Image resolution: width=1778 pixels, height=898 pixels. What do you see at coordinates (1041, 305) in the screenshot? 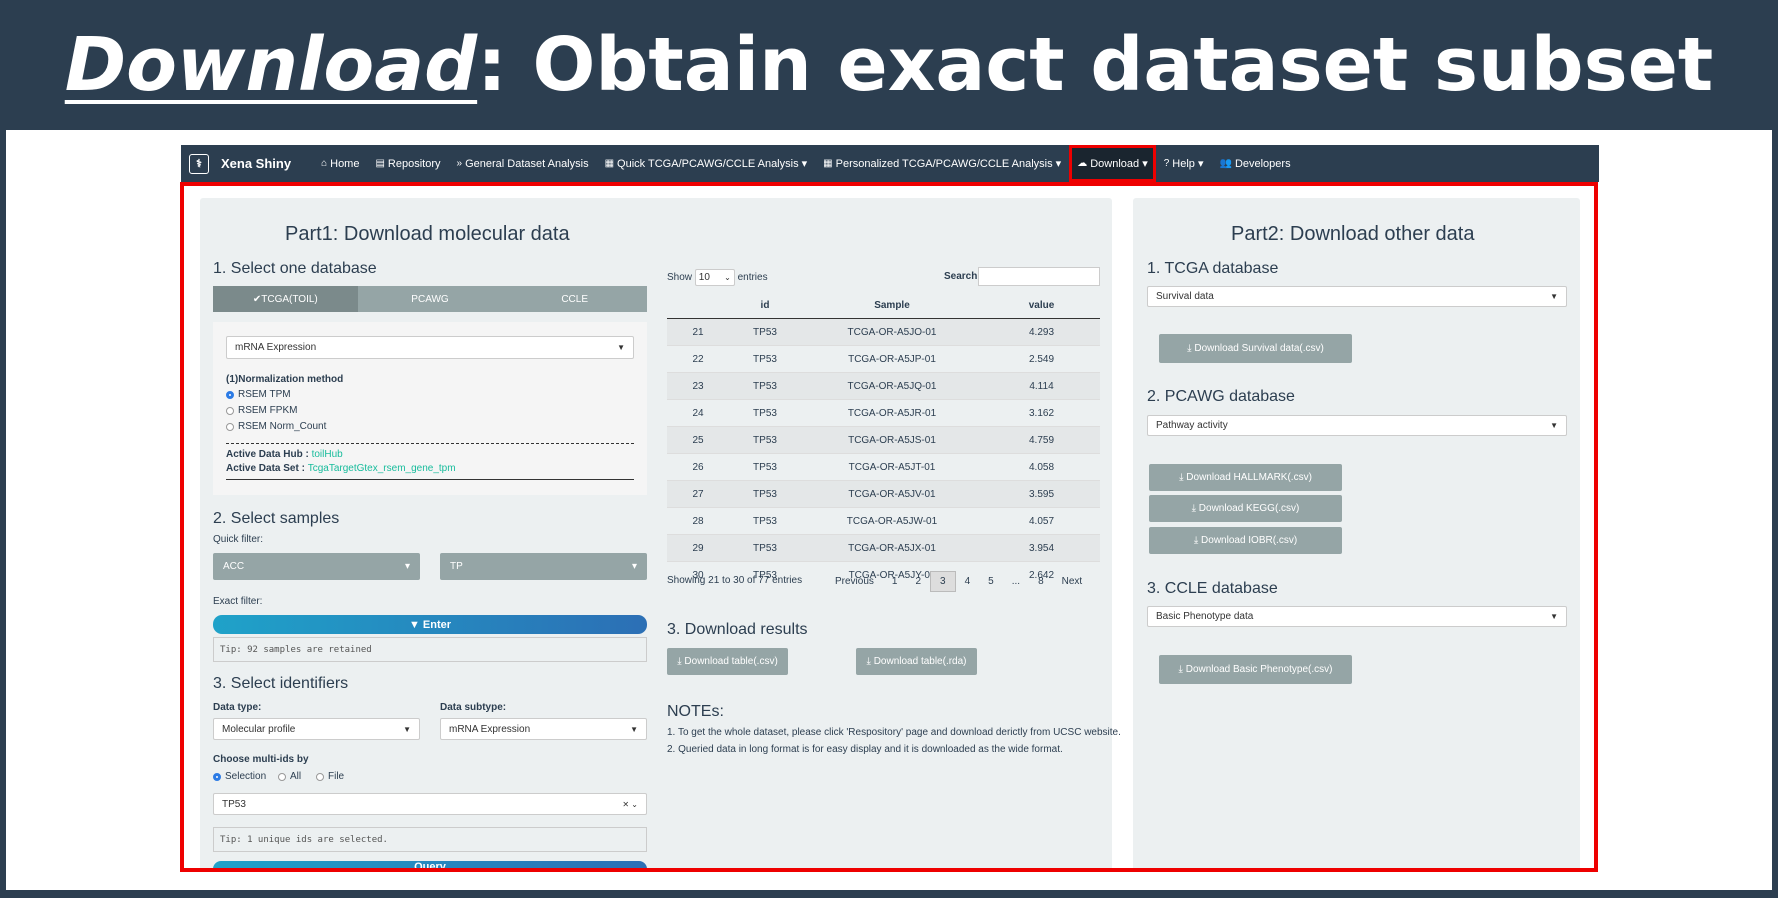
I see `column-header-value: value` at bounding box center [1041, 305].